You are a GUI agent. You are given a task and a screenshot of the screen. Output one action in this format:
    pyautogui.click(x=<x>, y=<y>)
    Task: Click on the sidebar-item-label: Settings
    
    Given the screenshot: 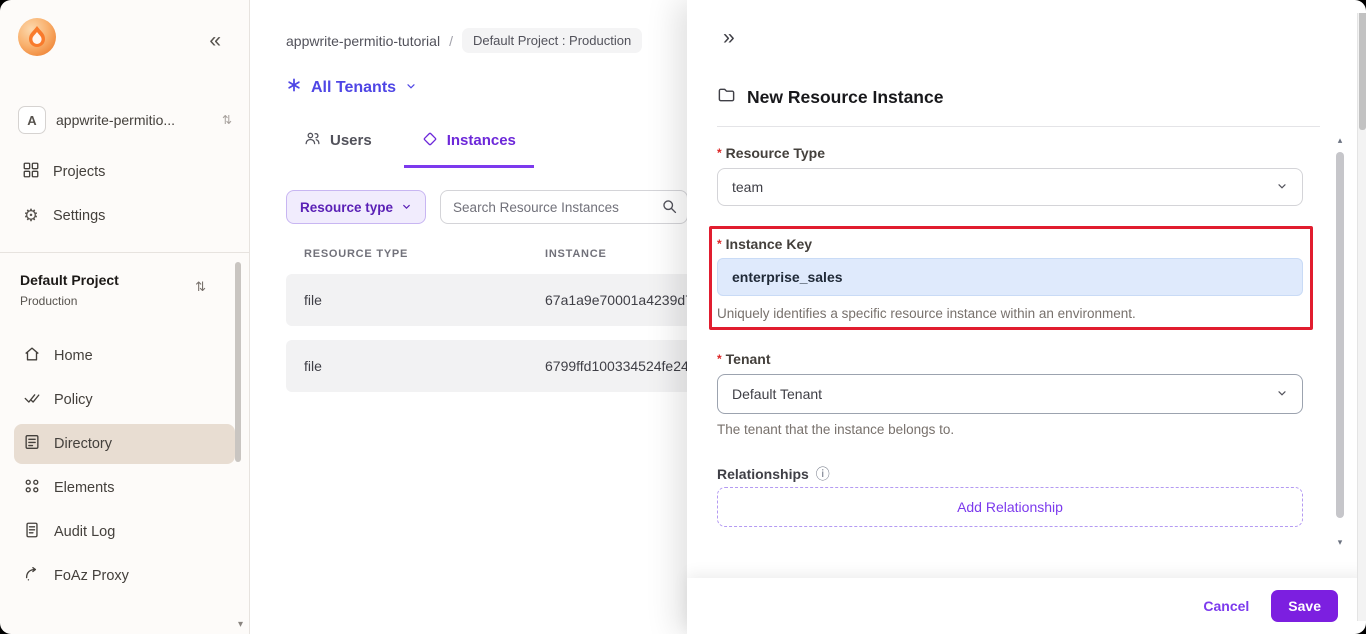 What is the action you would take?
    pyautogui.click(x=79, y=216)
    